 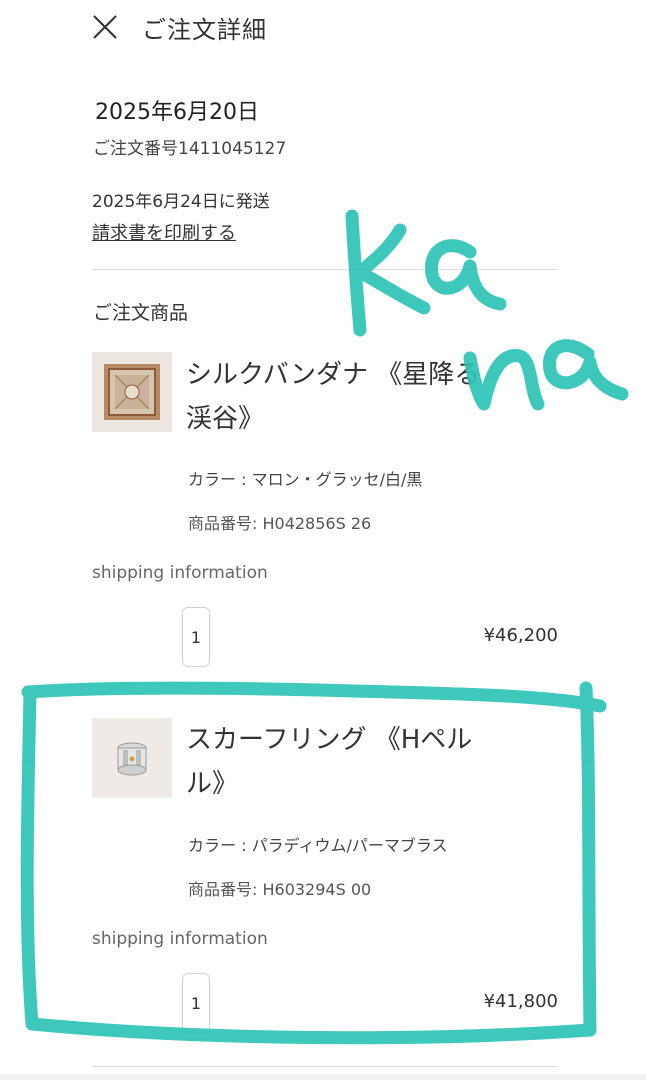 I want to click on product-name: シルクバンダナ 《星降る渓谷》, so click(x=346, y=397).